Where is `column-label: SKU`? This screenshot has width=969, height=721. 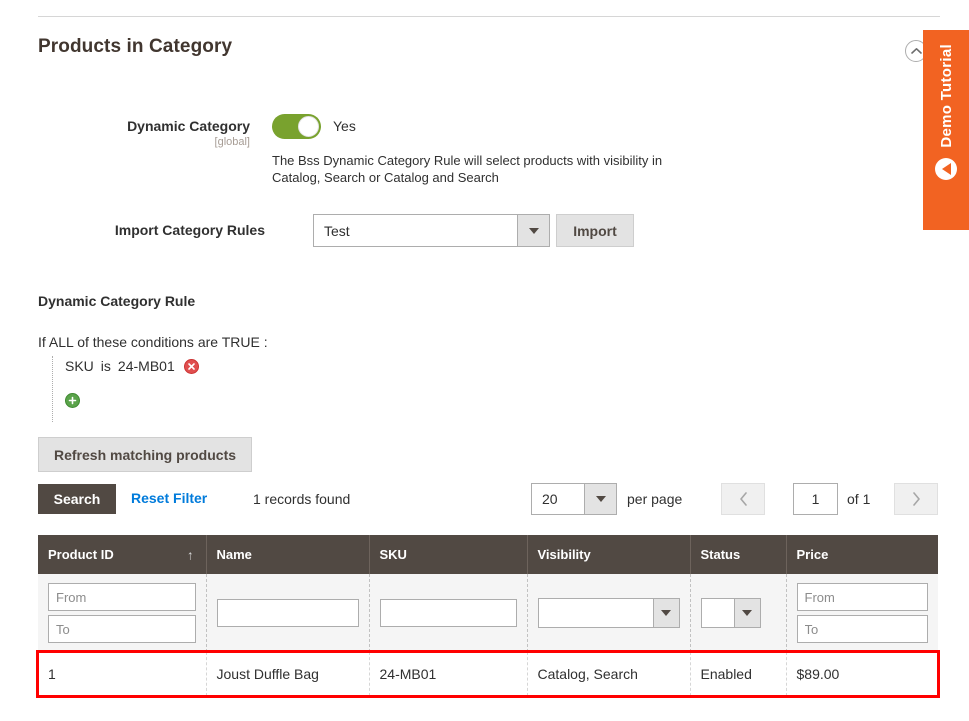
column-label: SKU is located at coordinates (393, 554).